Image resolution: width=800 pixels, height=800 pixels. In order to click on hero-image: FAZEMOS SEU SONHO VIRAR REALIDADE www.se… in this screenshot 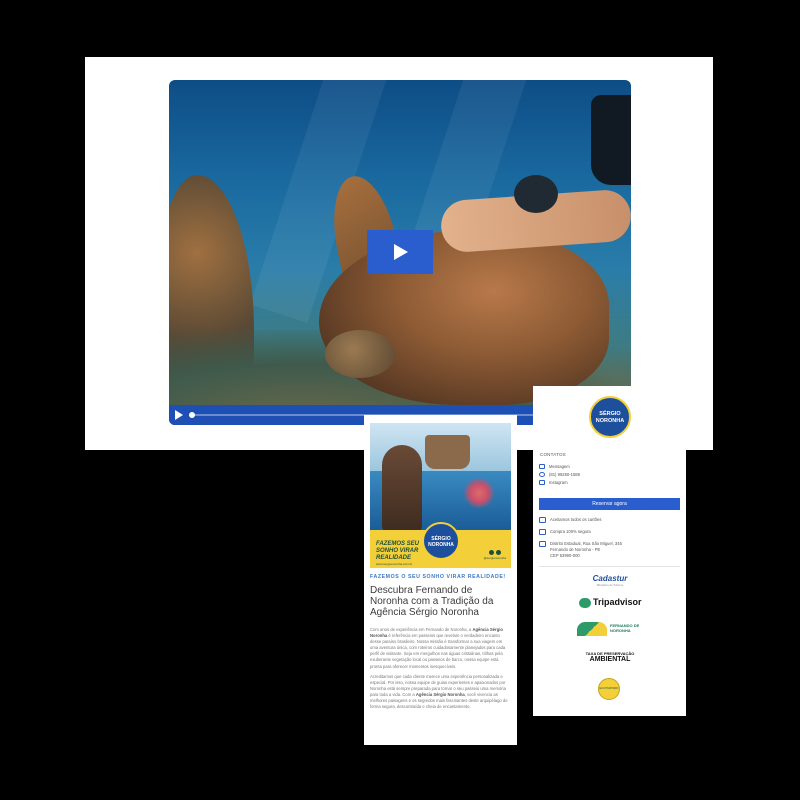, I will do `click(440, 495)`.